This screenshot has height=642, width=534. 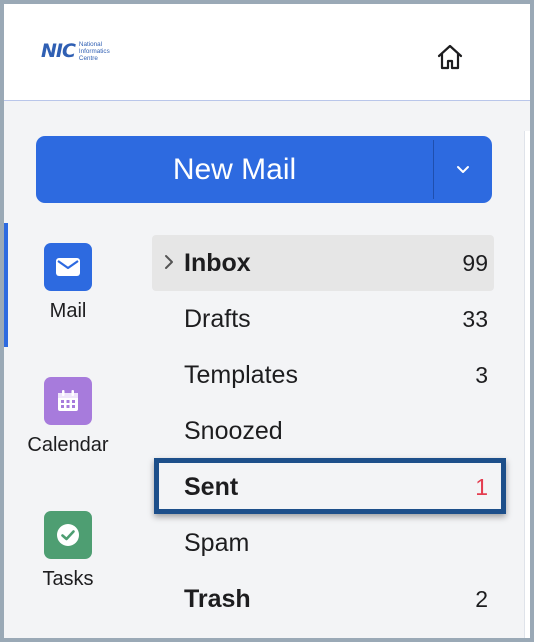 I want to click on logo-mark: NIC, so click(x=58, y=50).